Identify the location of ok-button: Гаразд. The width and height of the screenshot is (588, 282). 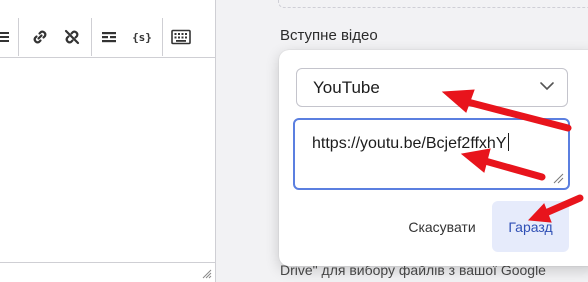
(530, 226).